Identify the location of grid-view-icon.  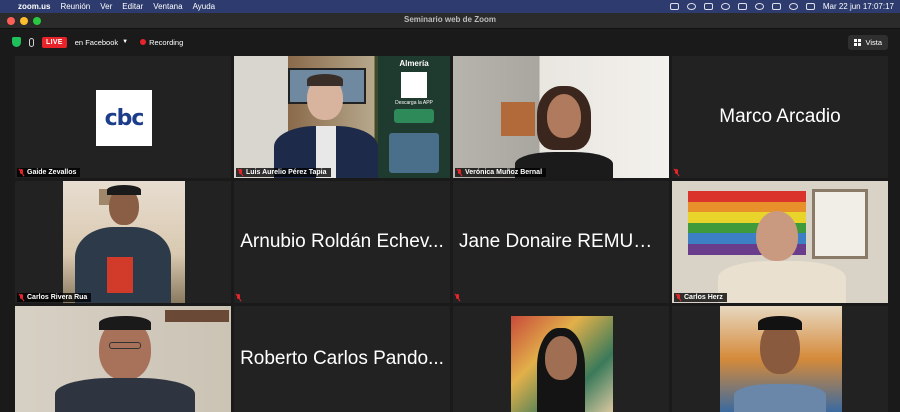
(858, 42).